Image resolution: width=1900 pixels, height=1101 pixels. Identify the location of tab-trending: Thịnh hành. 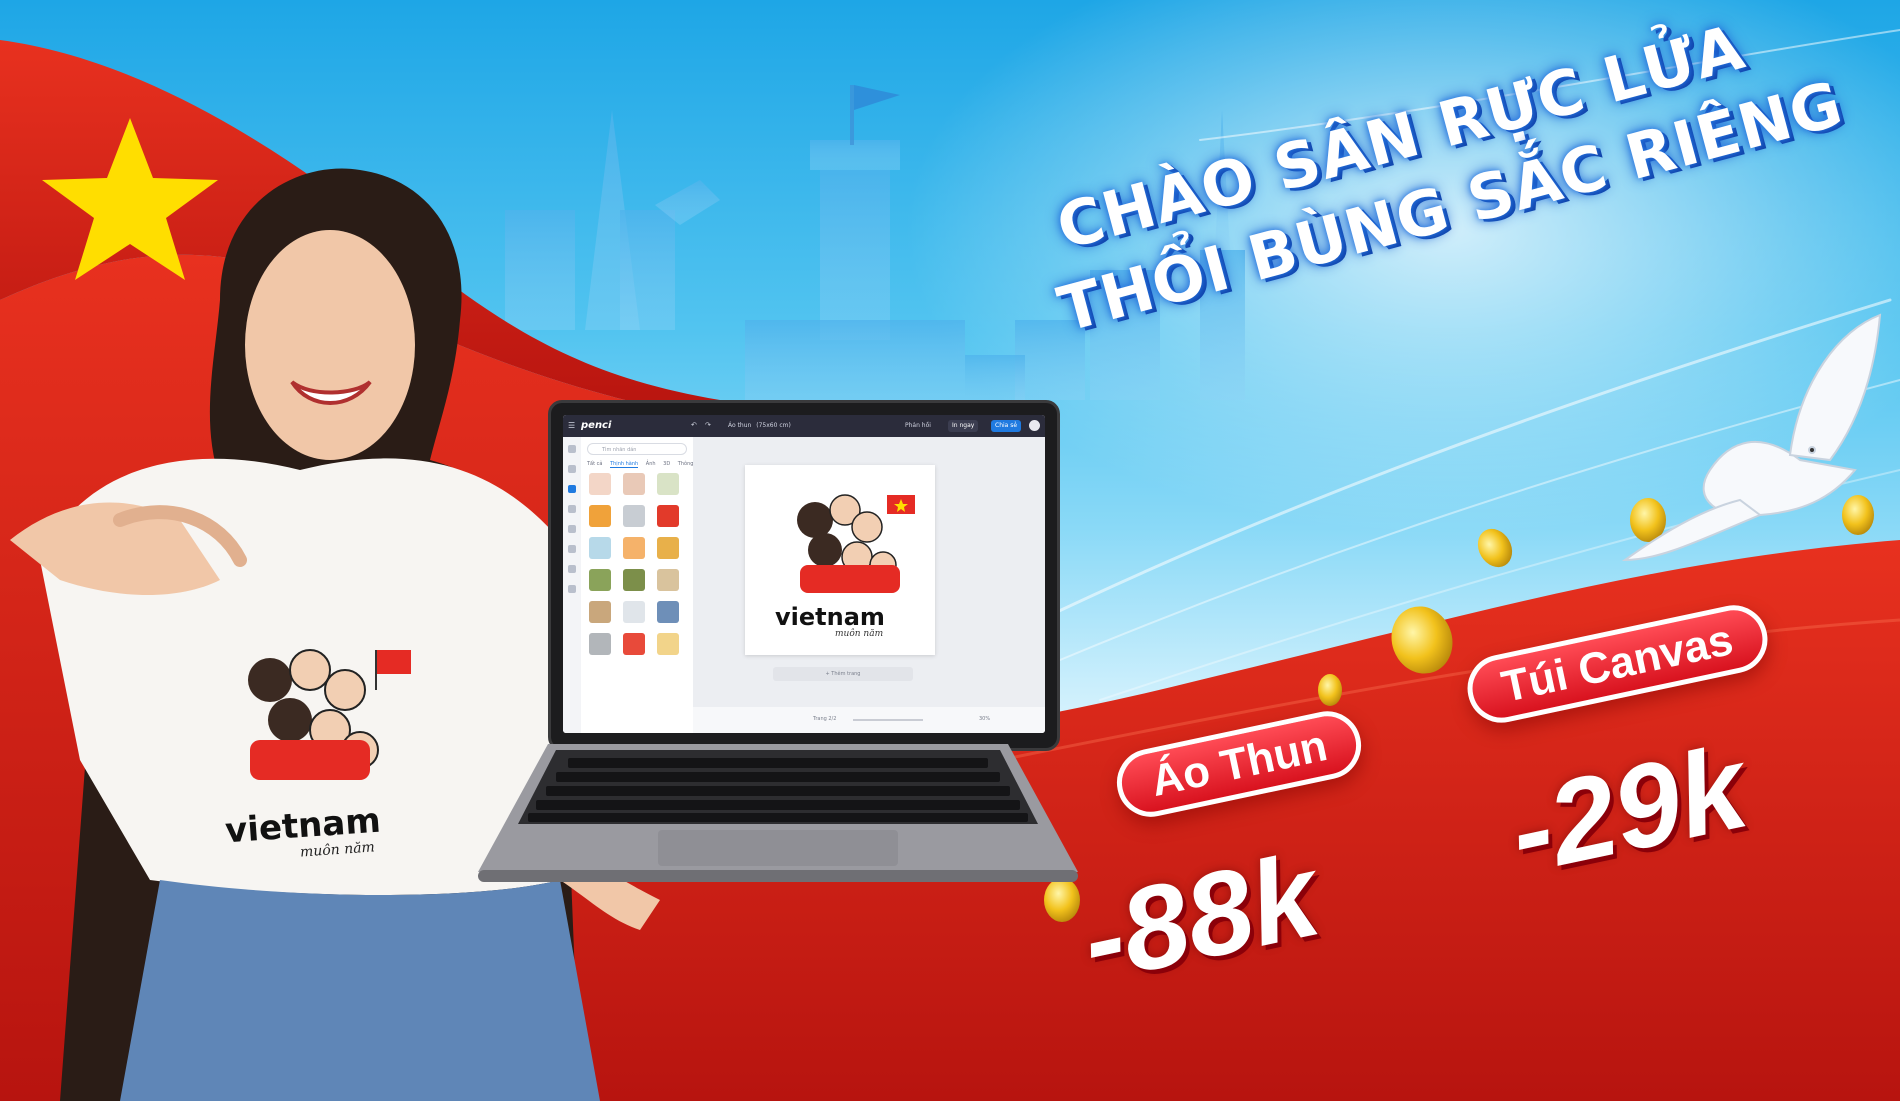
(624, 464).